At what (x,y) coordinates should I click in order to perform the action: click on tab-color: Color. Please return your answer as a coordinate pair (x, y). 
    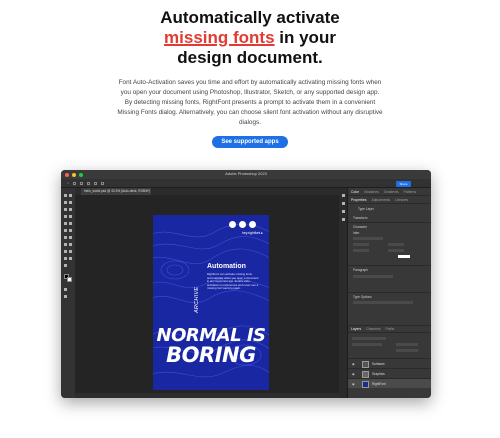
    Looking at the image, I should click on (355, 192).